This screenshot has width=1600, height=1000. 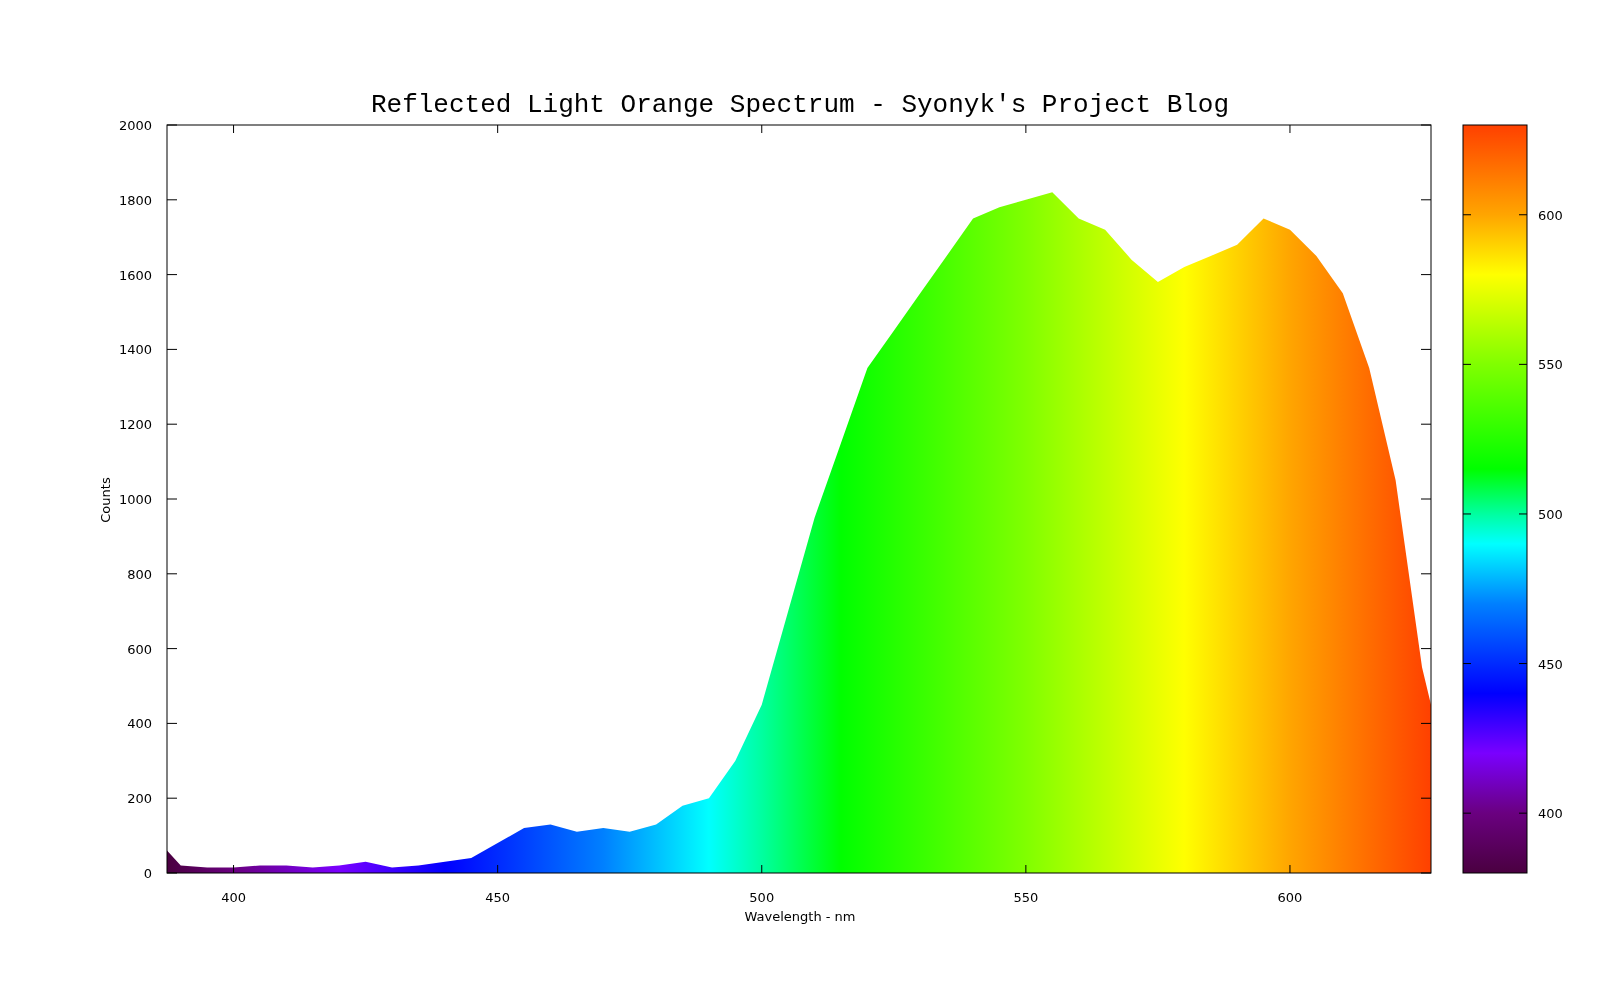 I want to click on tick-label: 2000, so click(x=135, y=125).